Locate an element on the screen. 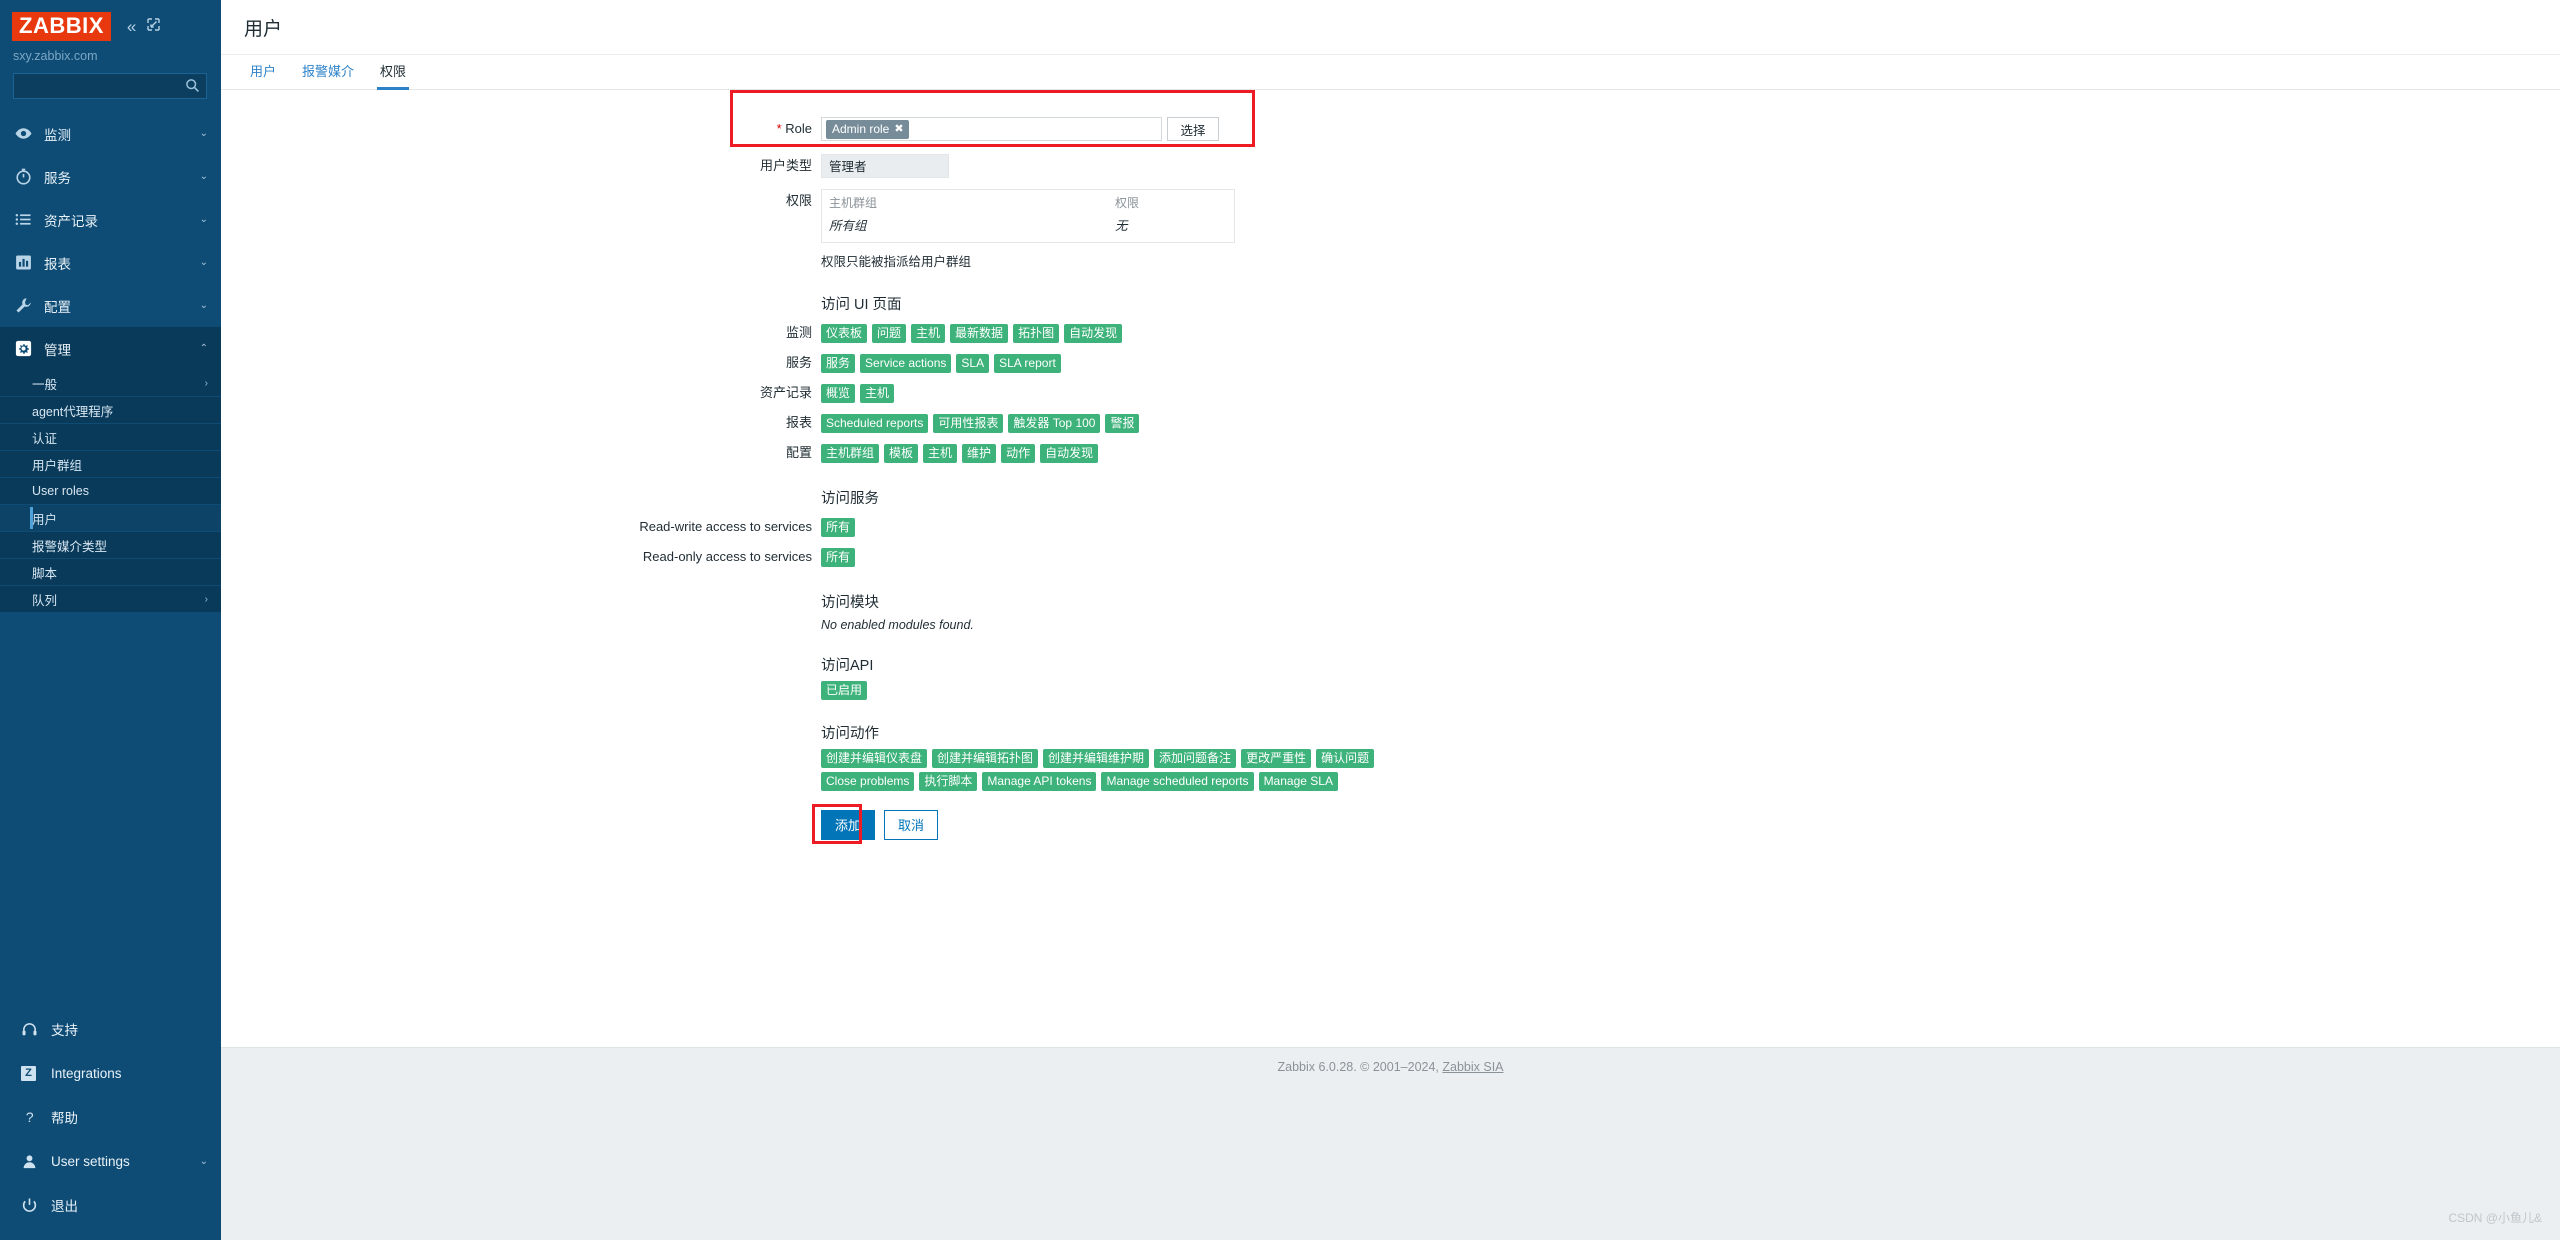 The image size is (2560, 1240). action-tag: 创建并编辑拓扑图 is located at coordinates (985, 758).